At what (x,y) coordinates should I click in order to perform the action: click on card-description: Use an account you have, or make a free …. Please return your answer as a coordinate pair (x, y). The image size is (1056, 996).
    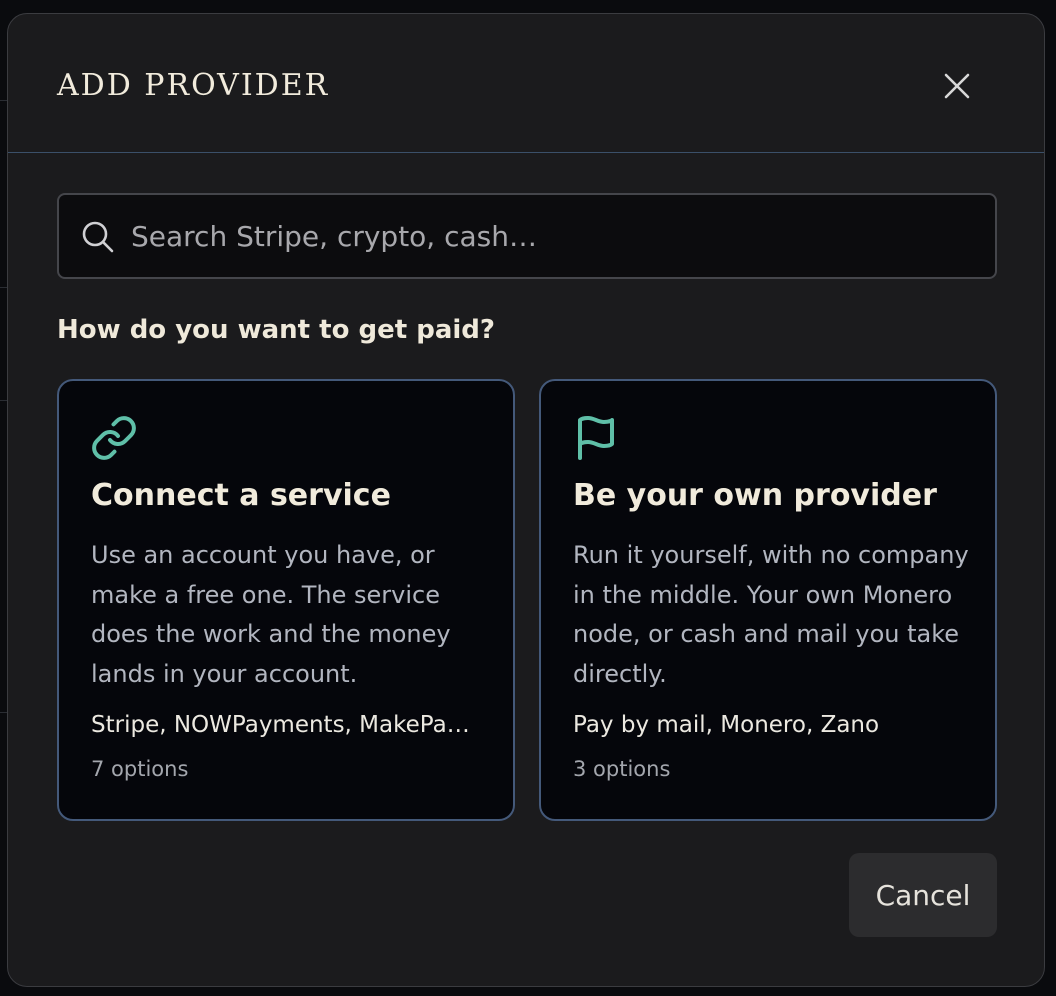
    Looking at the image, I should click on (271, 614).